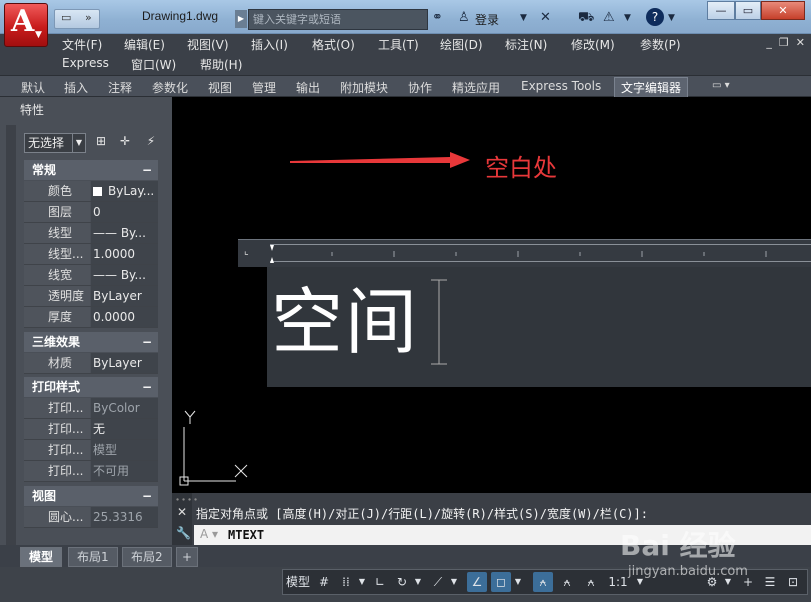 This screenshot has height=602, width=811. Describe the element at coordinates (33, 87) in the screenshot. I see `tab-default: 默认` at that location.